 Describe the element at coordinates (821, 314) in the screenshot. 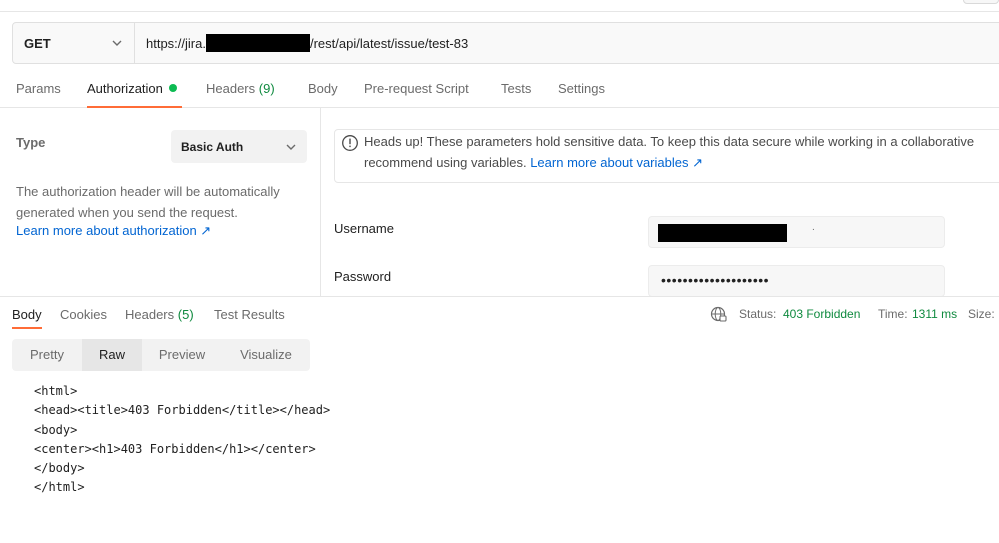

I see `status-value: 403 Forbidden` at that location.